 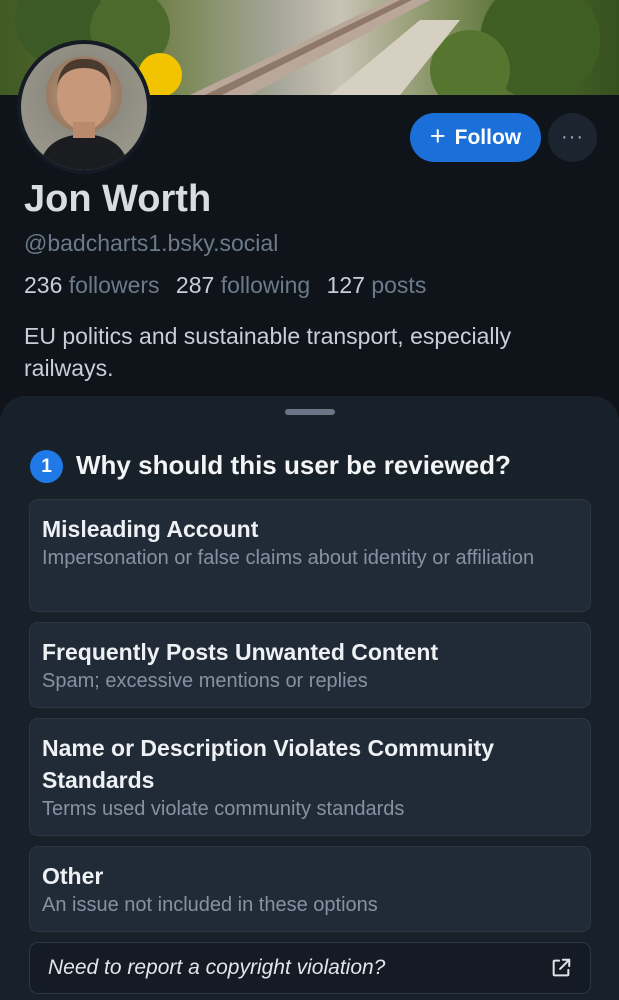 What do you see at coordinates (310, 412) in the screenshot?
I see `sheet-drag-handle` at bounding box center [310, 412].